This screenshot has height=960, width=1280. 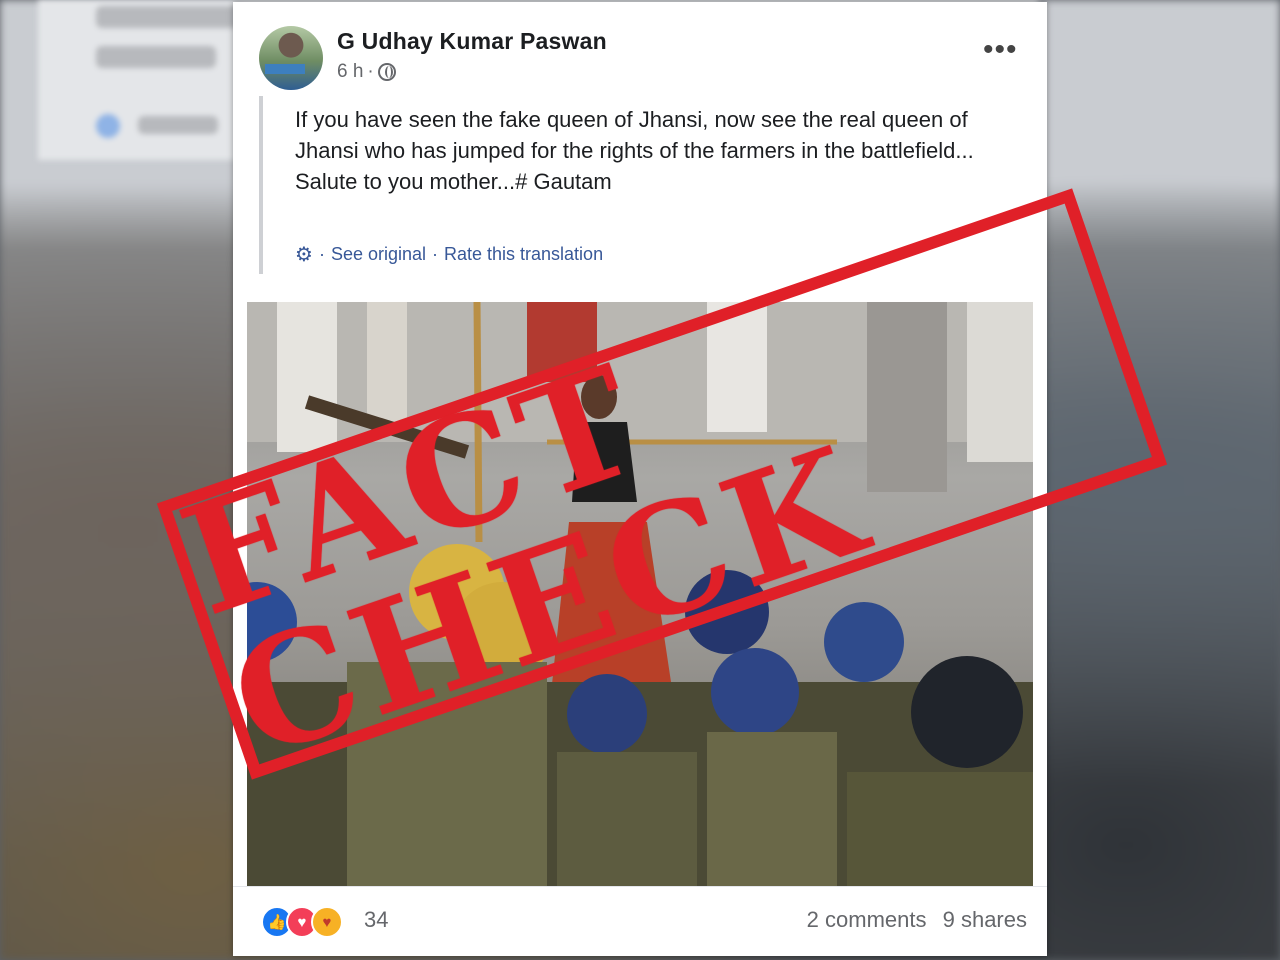 I want to click on post-time: 6 h, so click(x=350, y=72).